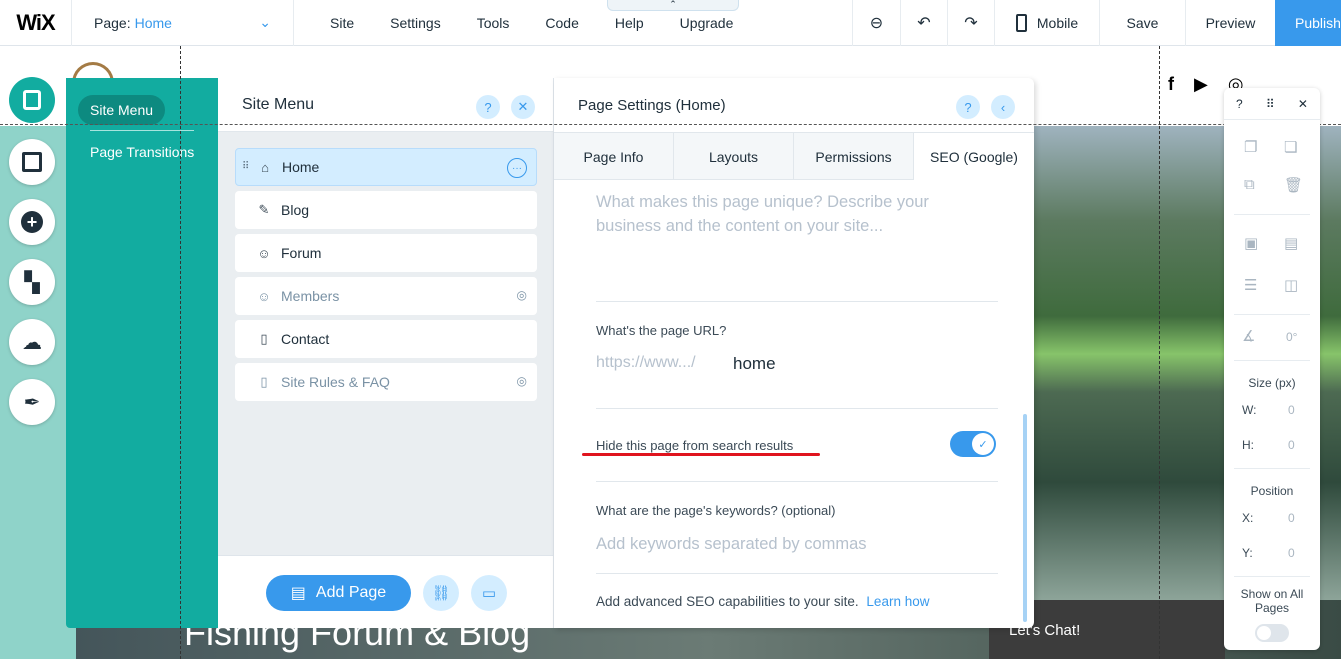  I want to click on publish-button: Publish, so click(1308, 23).